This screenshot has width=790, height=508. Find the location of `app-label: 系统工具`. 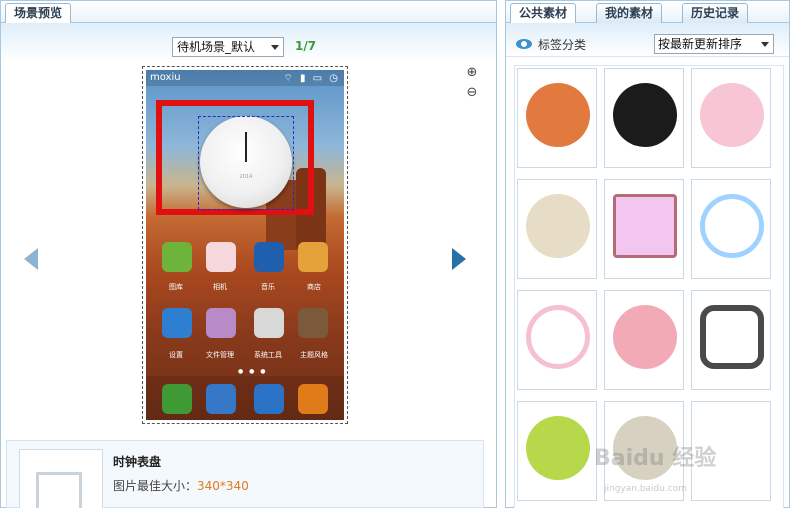

app-label: 系统工具 is located at coordinates (268, 355).